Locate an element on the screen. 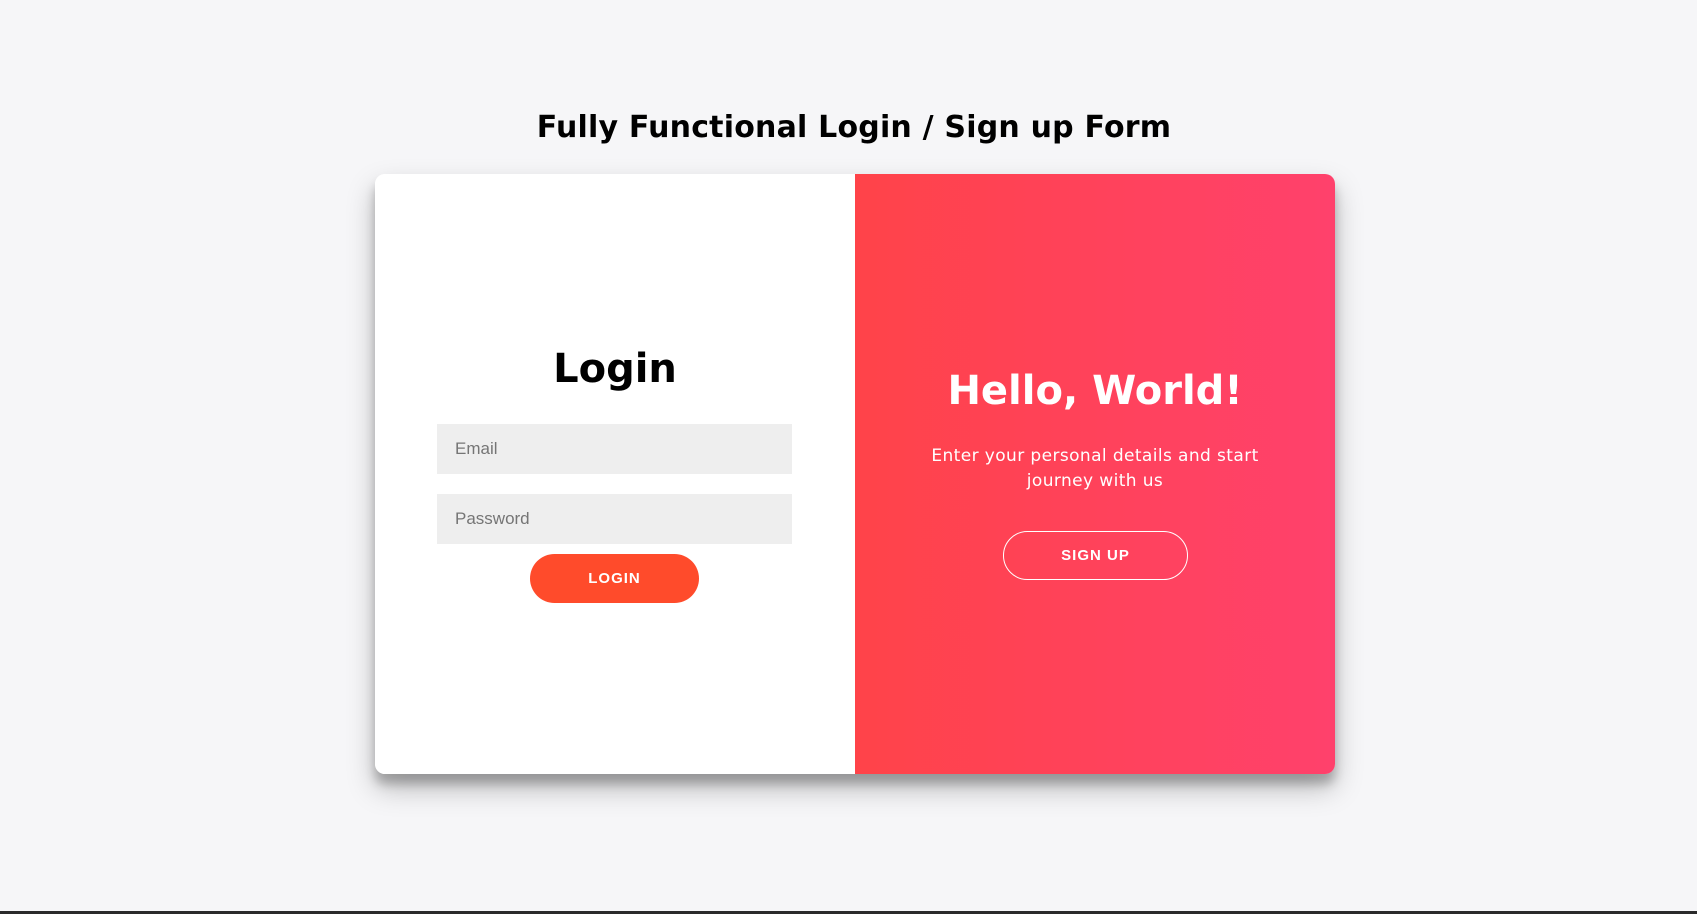  email-field is located at coordinates (614, 449).